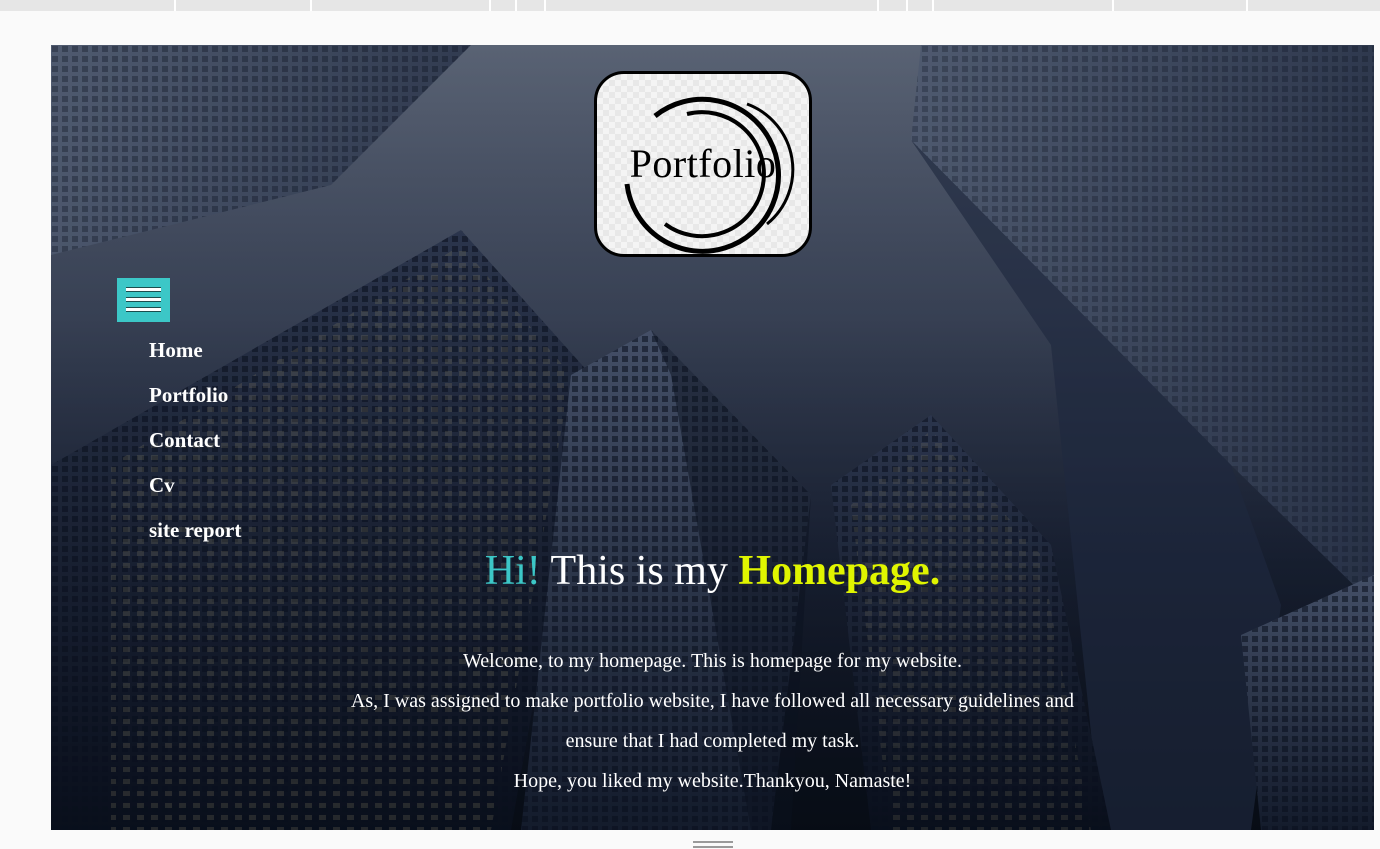  What do you see at coordinates (195, 404) in the screenshot?
I see `nav-item-portfolio: Portfolio` at bounding box center [195, 404].